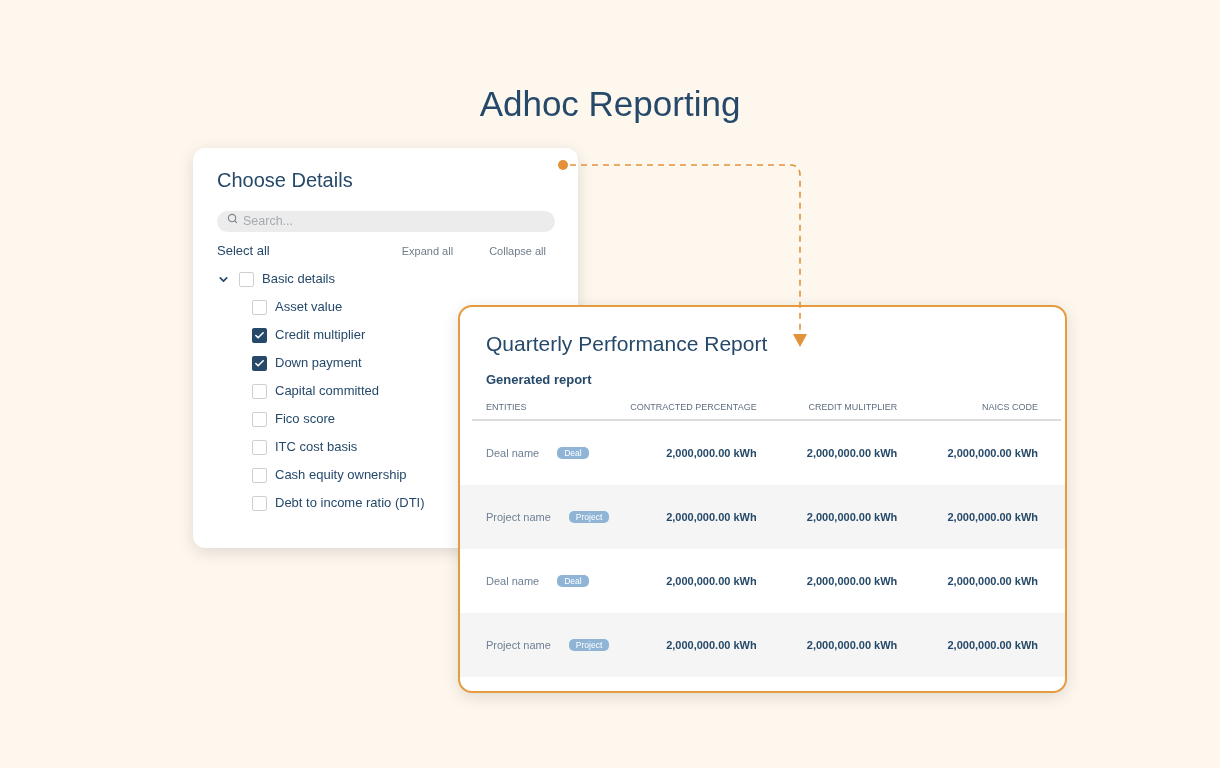 The image size is (1220, 768). Describe the element at coordinates (610, 104) in the screenshot. I see `page-title: Adhoc Reporting` at that location.